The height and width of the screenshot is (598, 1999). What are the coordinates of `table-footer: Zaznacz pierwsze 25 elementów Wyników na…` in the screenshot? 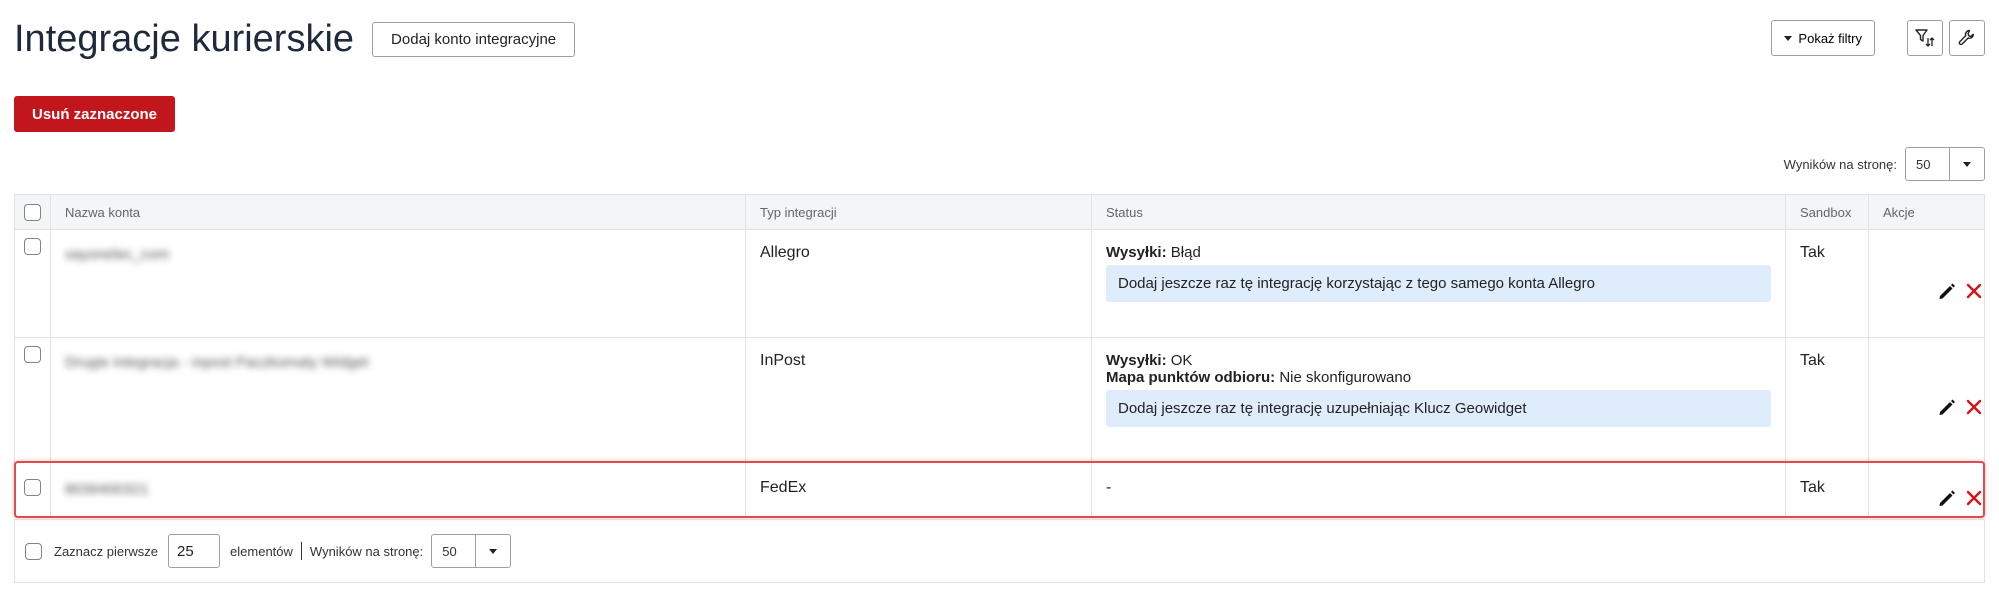 It's located at (999, 551).